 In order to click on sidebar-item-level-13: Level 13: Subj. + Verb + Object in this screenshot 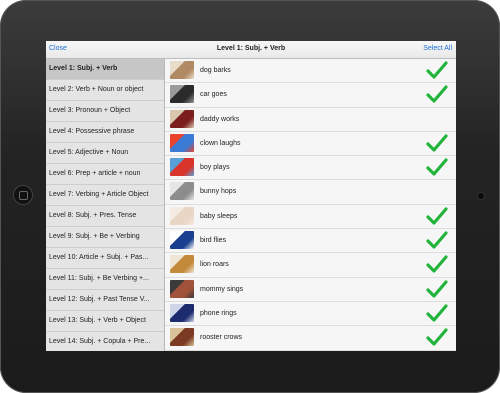, I will do `click(105, 321)`.